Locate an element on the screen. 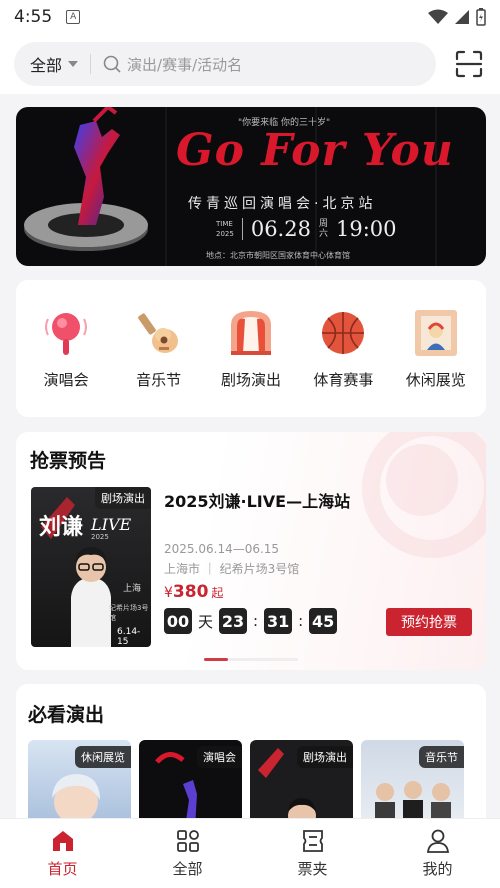 This screenshot has height=888, width=500. event-price: ¥380 起 is located at coordinates (193, 592).